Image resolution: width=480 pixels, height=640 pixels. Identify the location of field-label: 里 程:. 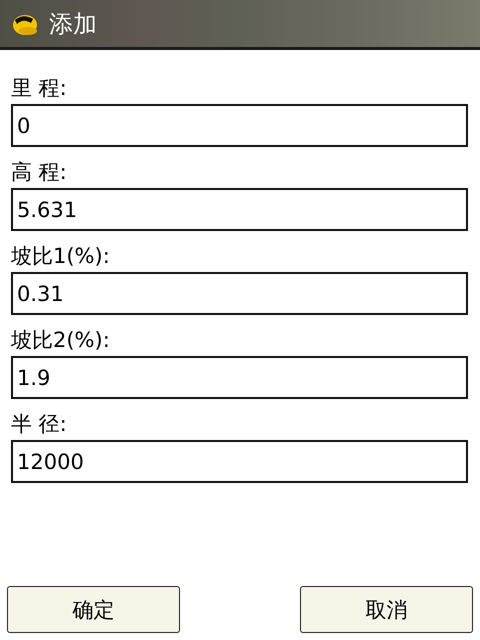
(39, 88).